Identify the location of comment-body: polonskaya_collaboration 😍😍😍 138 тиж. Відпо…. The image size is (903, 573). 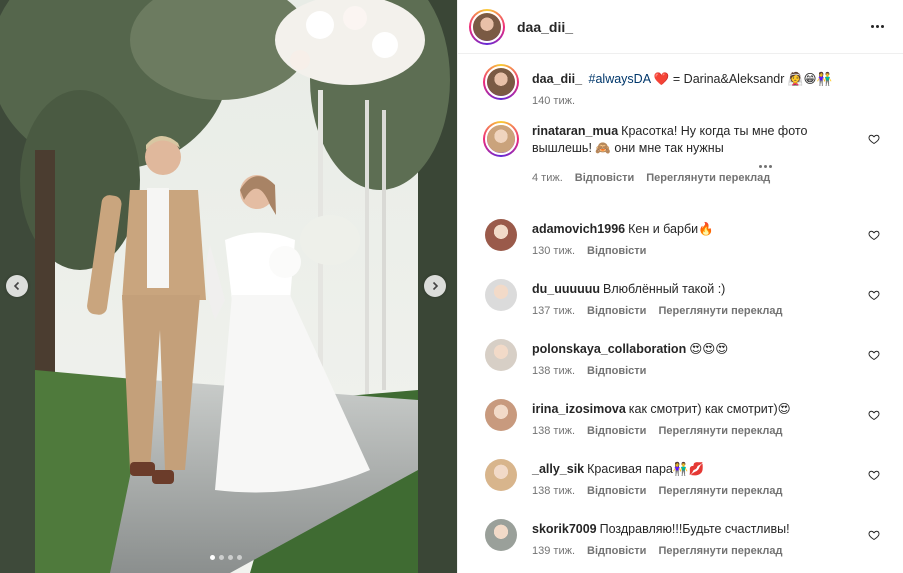
(700, 360).